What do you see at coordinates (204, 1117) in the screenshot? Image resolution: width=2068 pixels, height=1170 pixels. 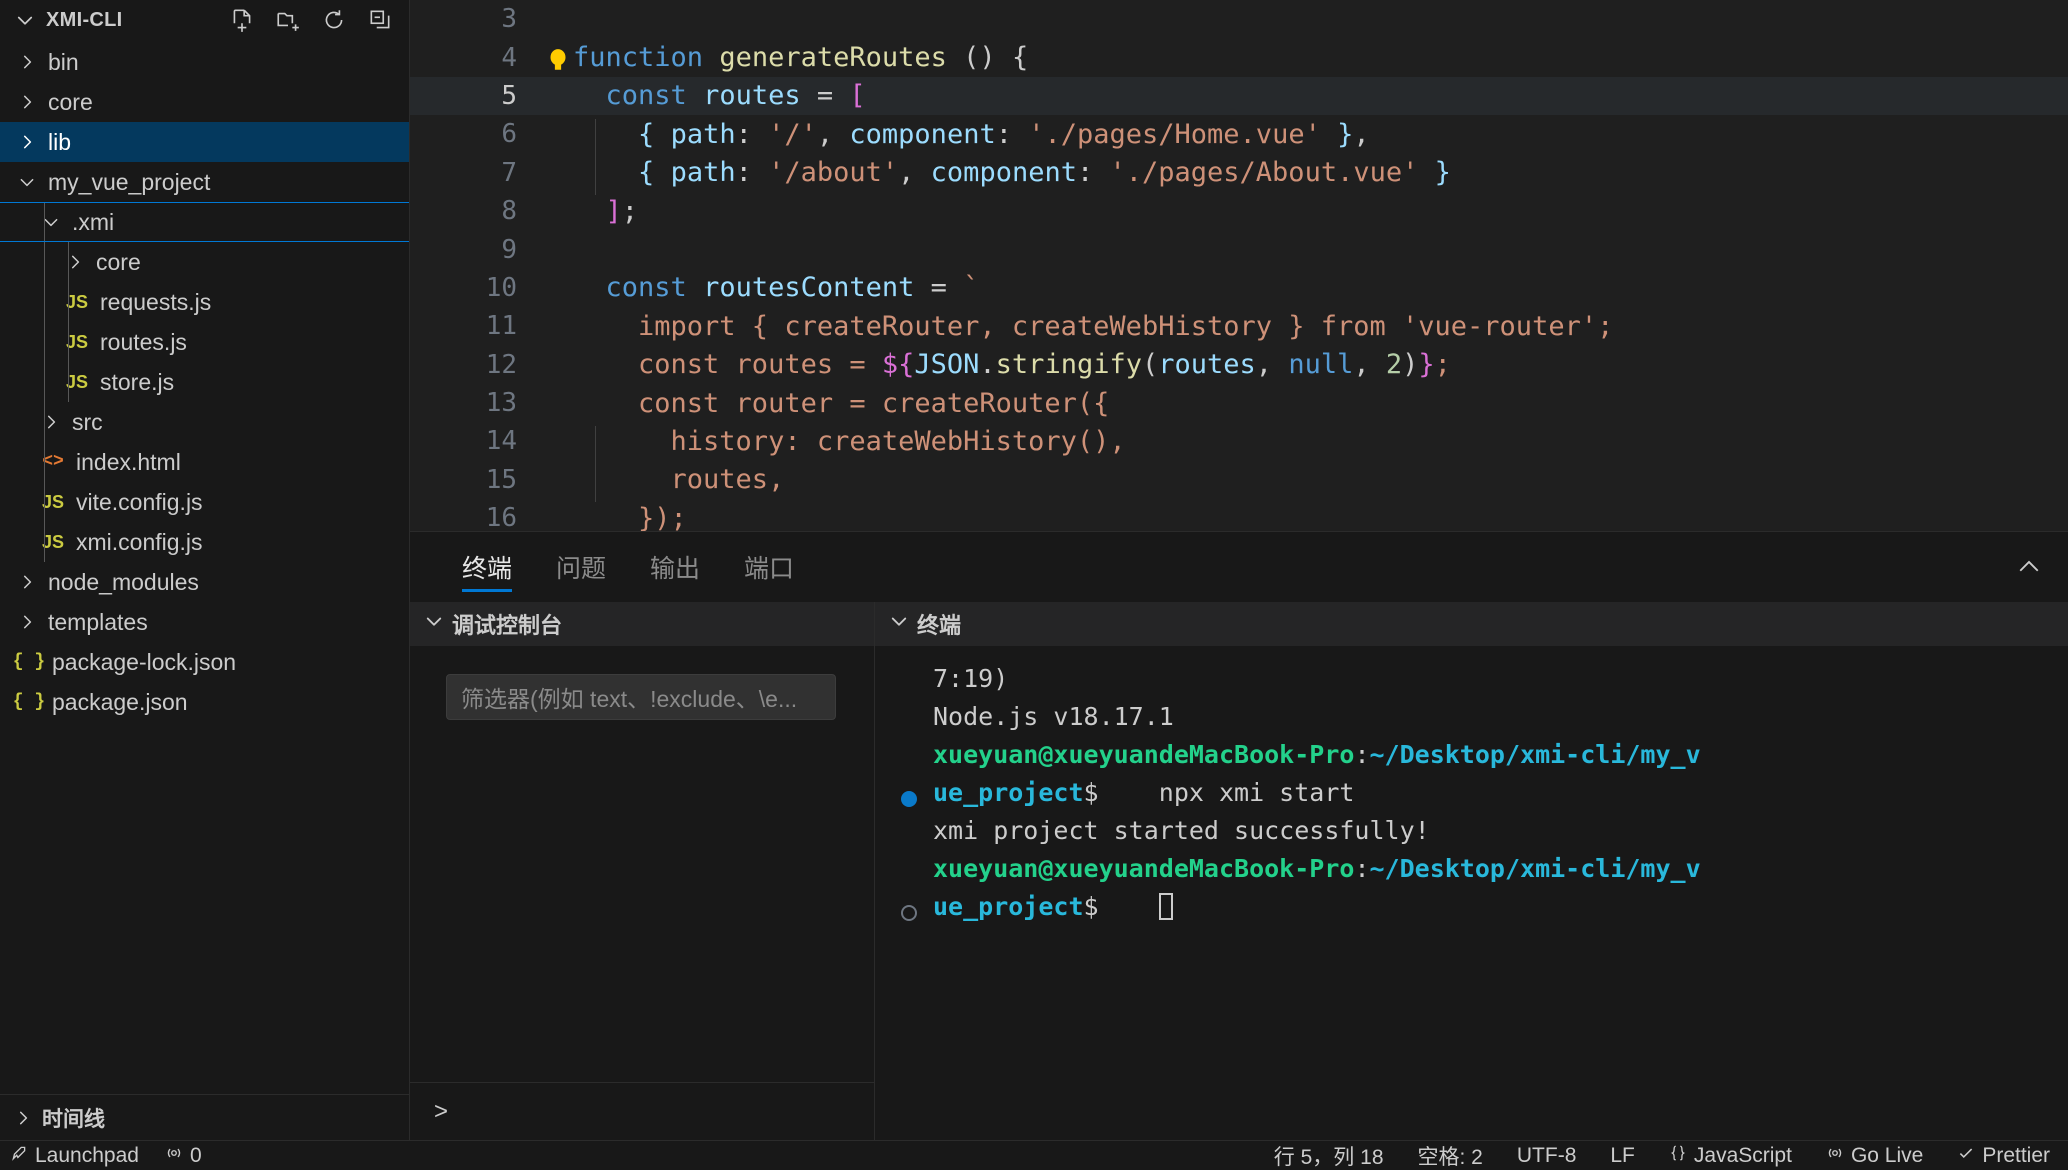 I see `timeline-section: 时间线` at bounding box center [204, 1117].